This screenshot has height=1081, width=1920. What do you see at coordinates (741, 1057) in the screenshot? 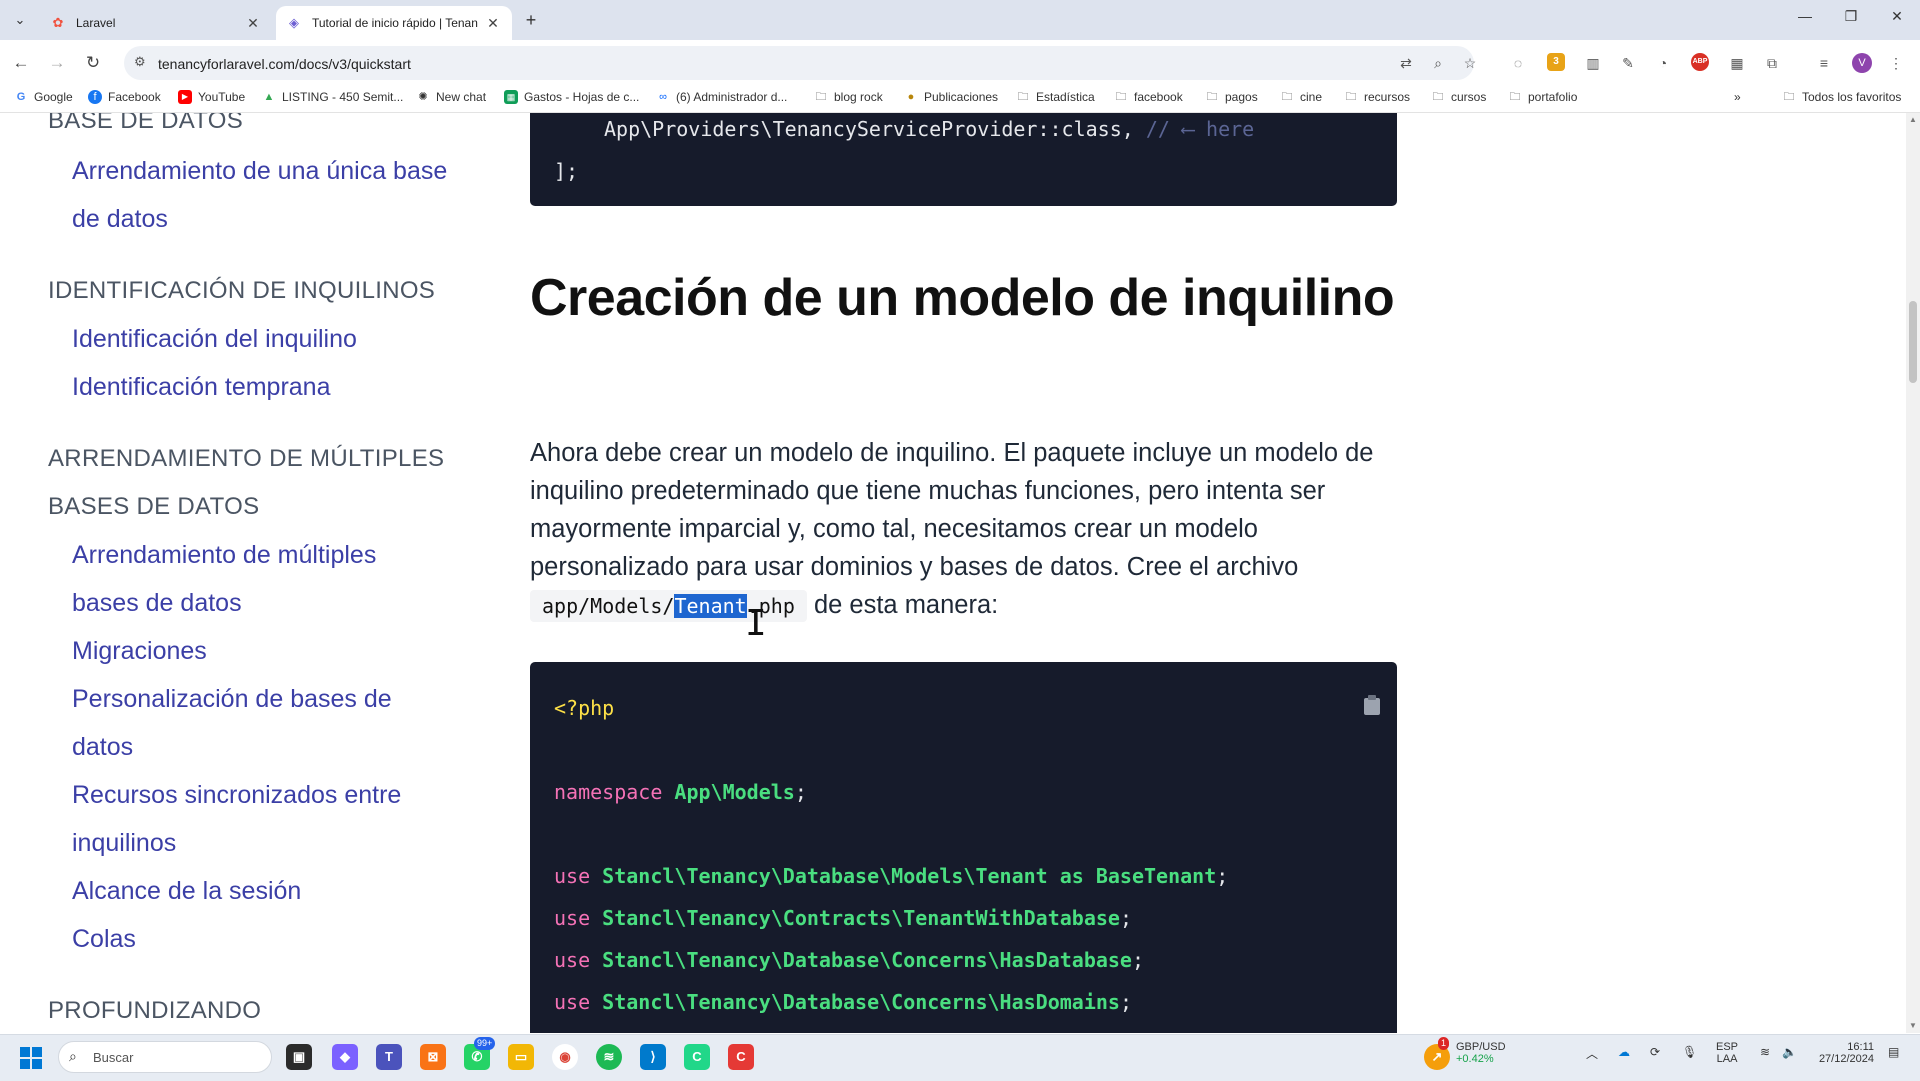
I see `app-red-icon: C` at bounding box center [741, 1057].